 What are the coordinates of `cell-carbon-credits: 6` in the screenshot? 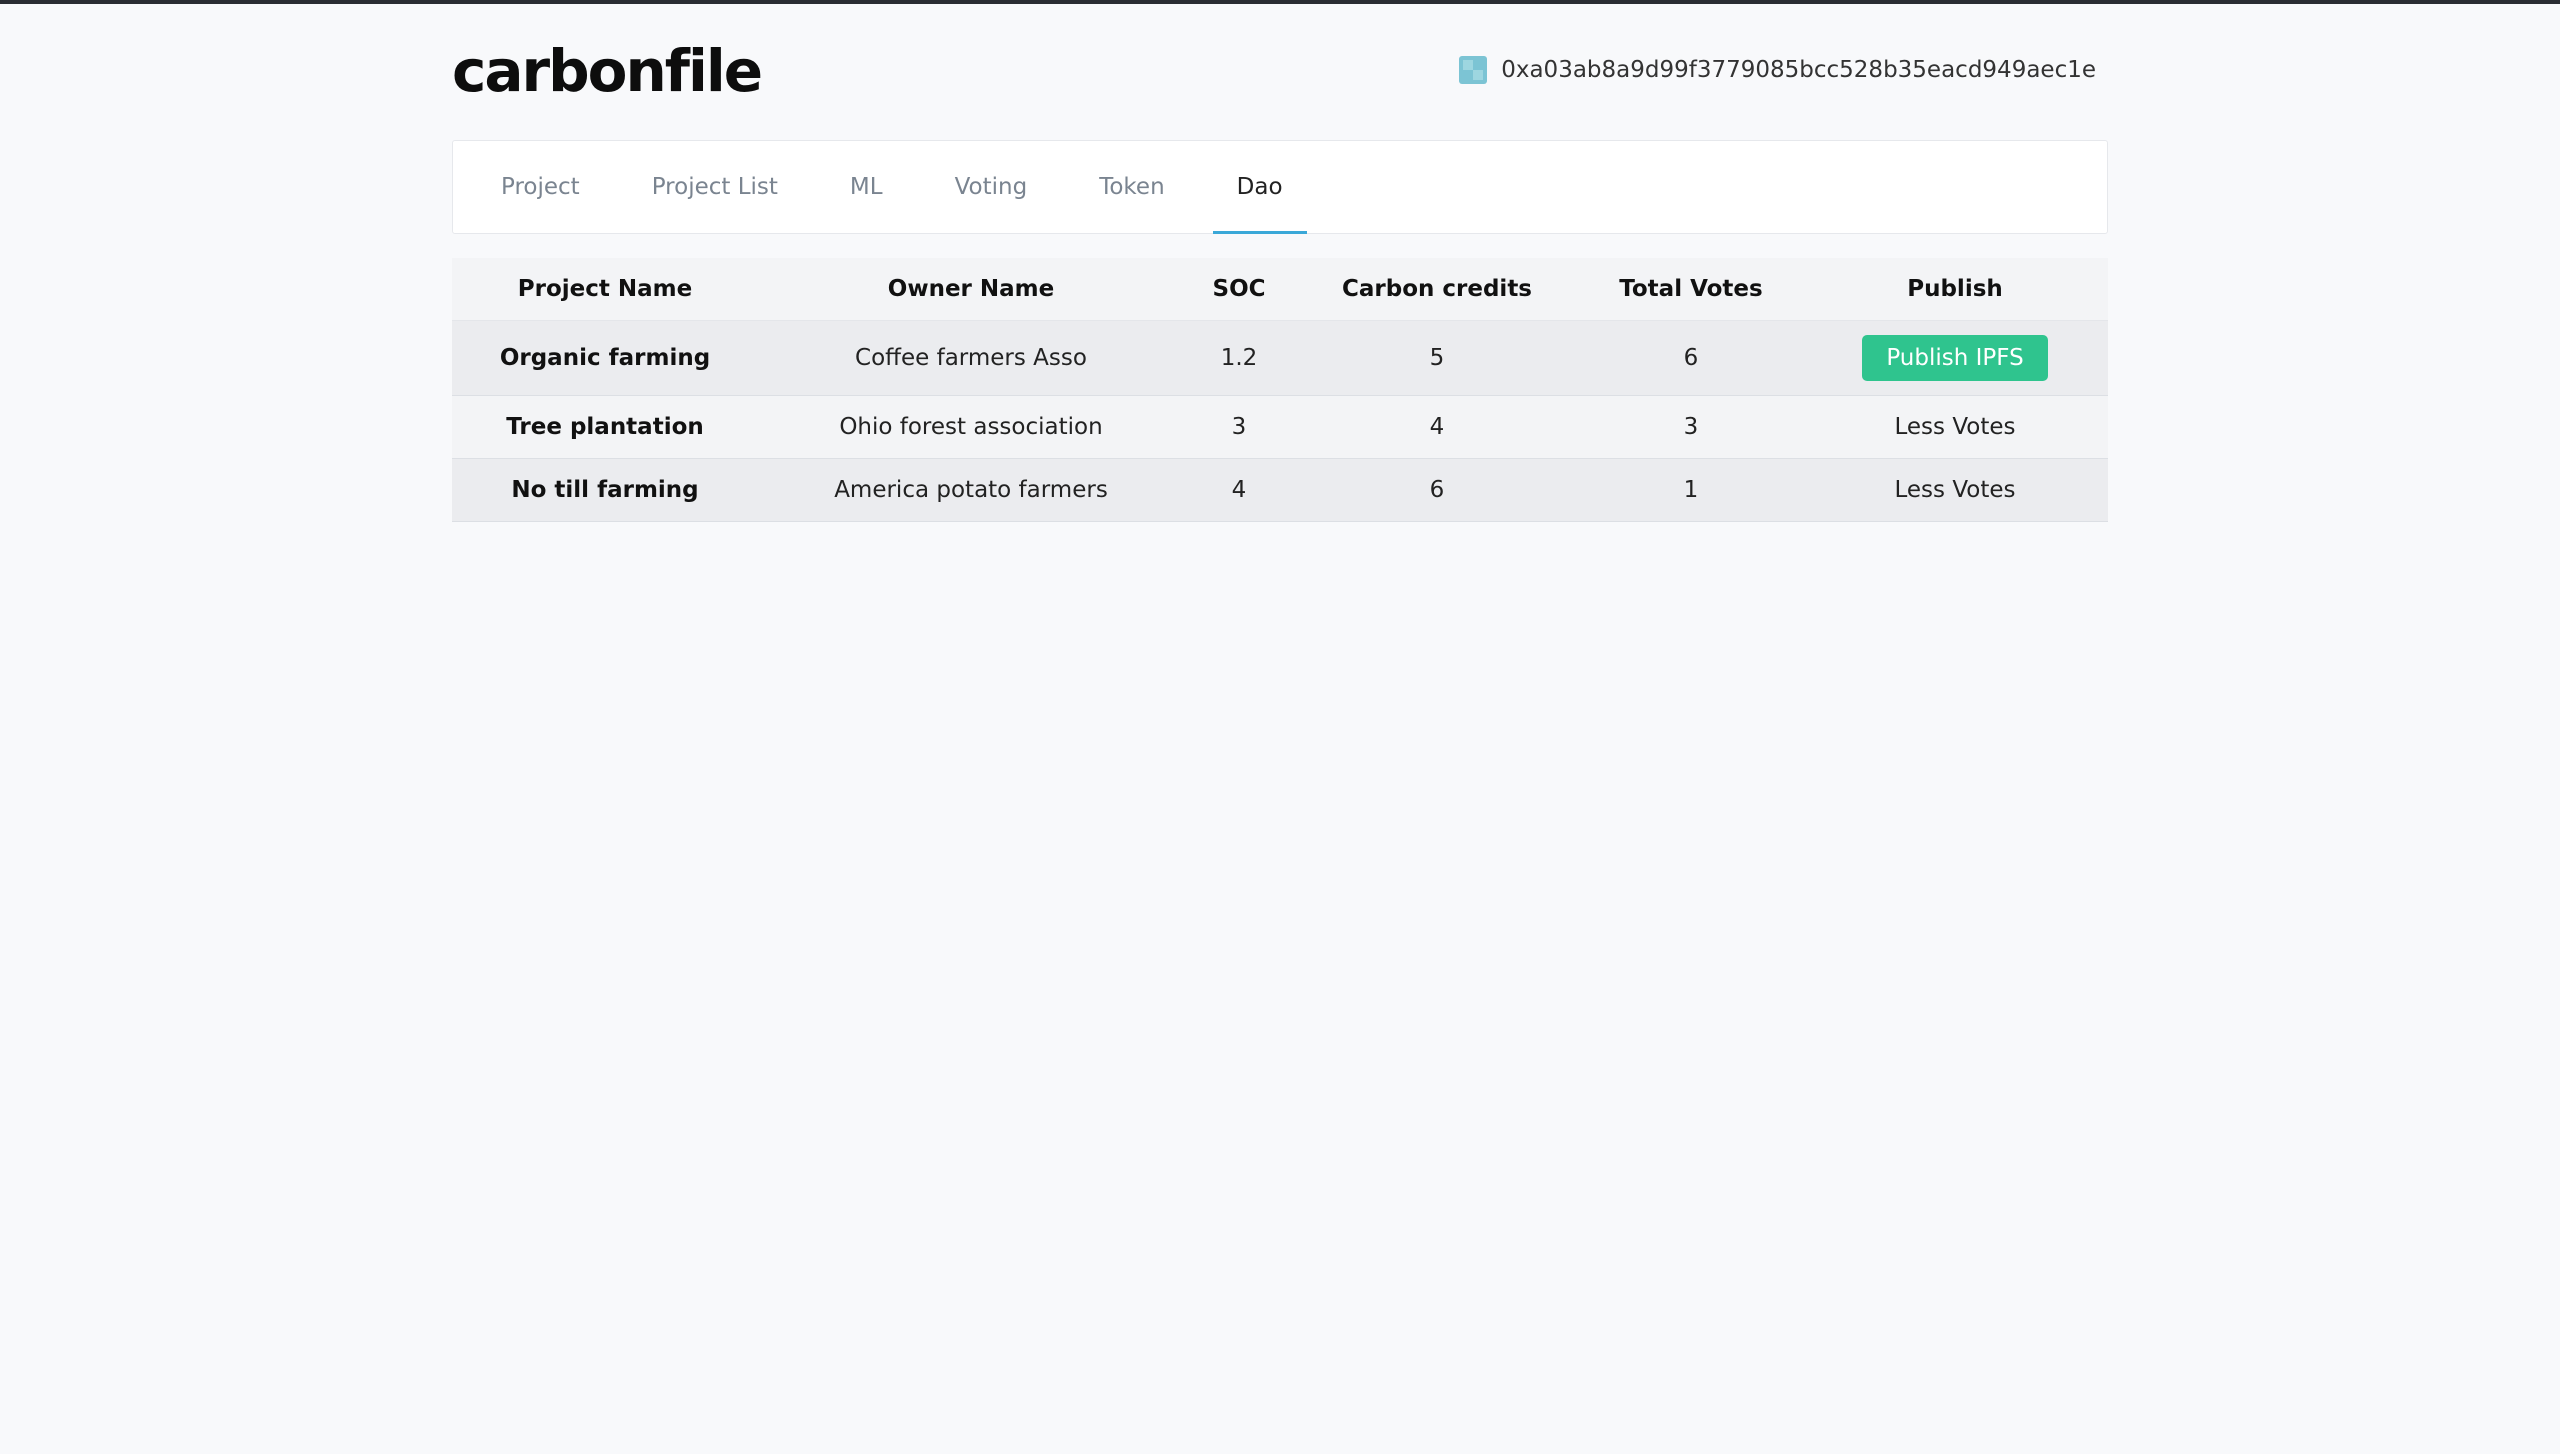 It's located at (1437, 490).